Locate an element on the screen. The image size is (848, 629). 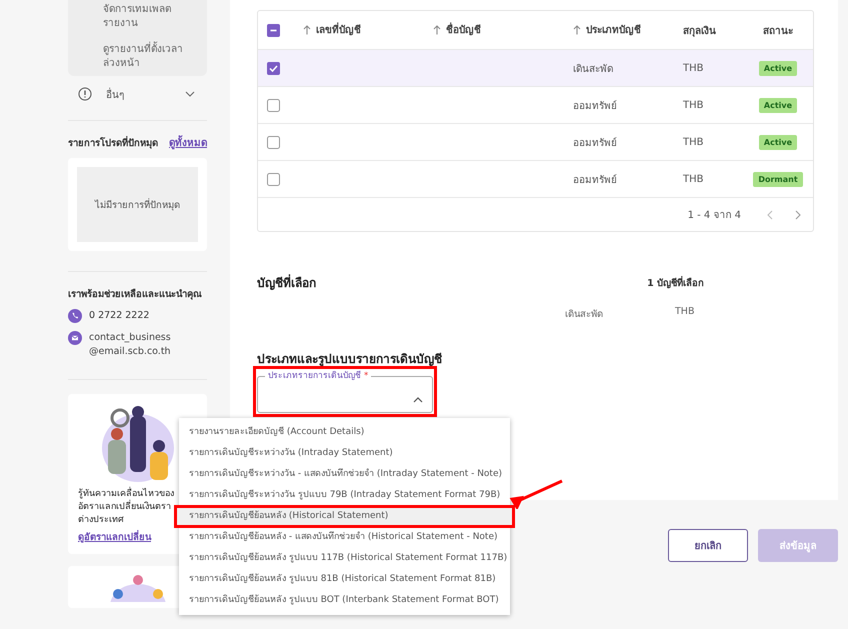
dropdown-option: รายการเดินบัญชีย้อนหลัง - แสดงบันทึกช่วยจำ (Historical Statement - Note) is located at coordinates (344, 537).